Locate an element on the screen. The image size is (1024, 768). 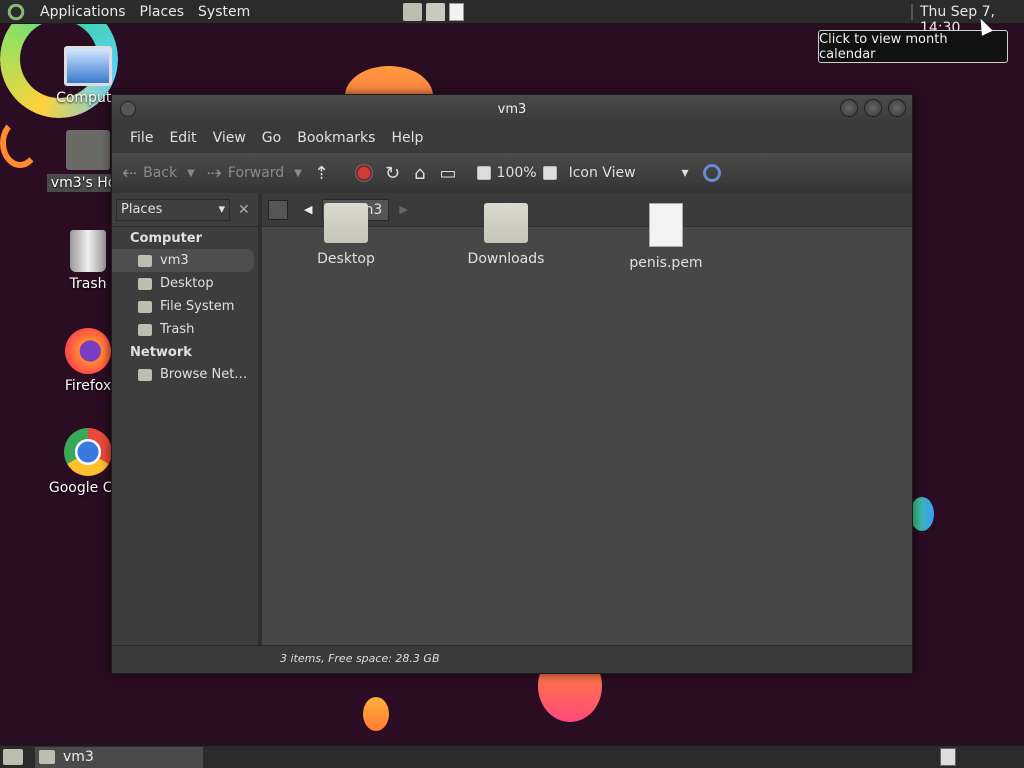
workspace-switcher is located at coordinates (948, 757).